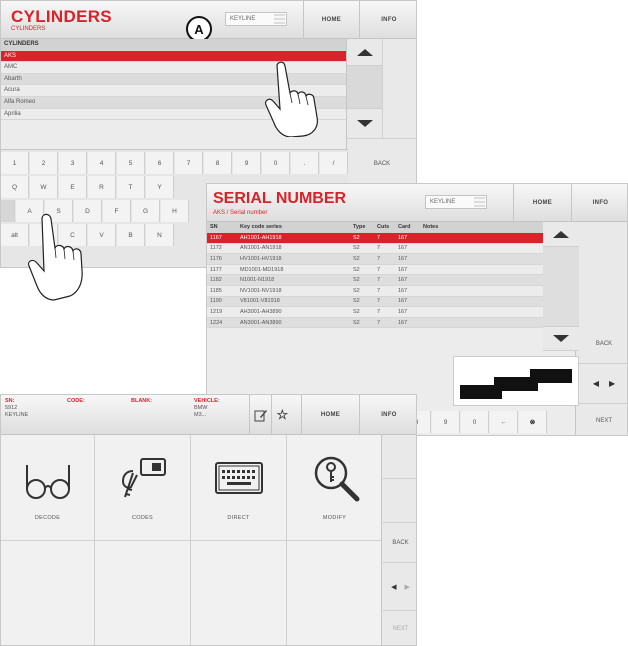 The image size is (628, 646). I want to click on clear-key: ⊗, so click(533, 422).